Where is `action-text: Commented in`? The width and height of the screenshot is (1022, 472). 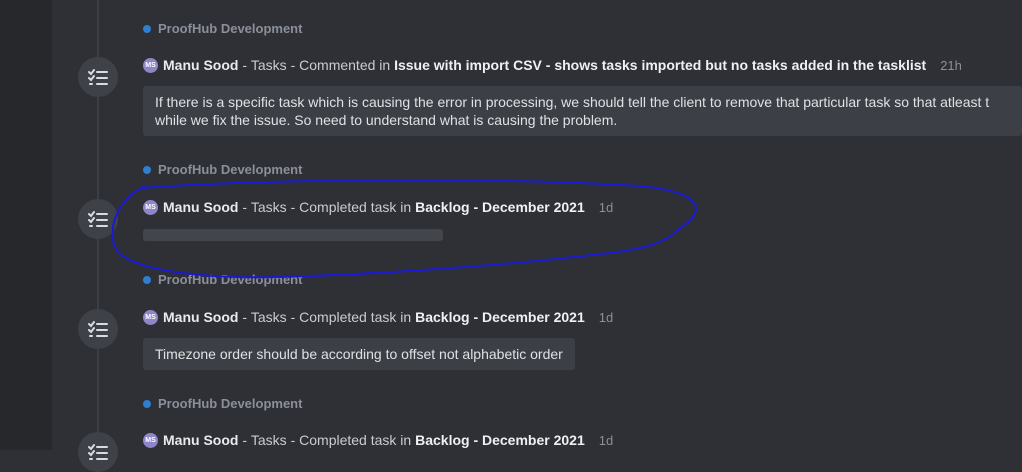
action-text: Commented in is located at coordinates (347, 65).